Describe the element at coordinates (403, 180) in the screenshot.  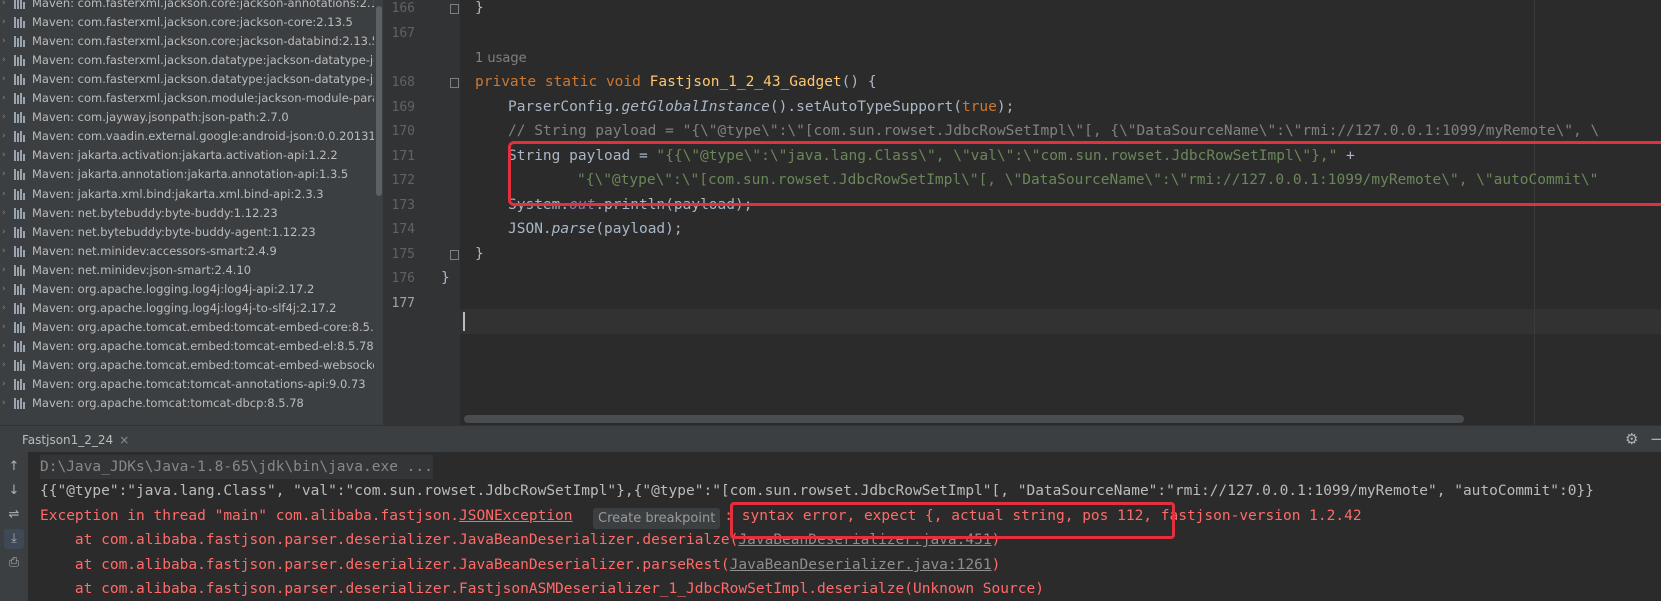
I see `line-number: 172` at that location.